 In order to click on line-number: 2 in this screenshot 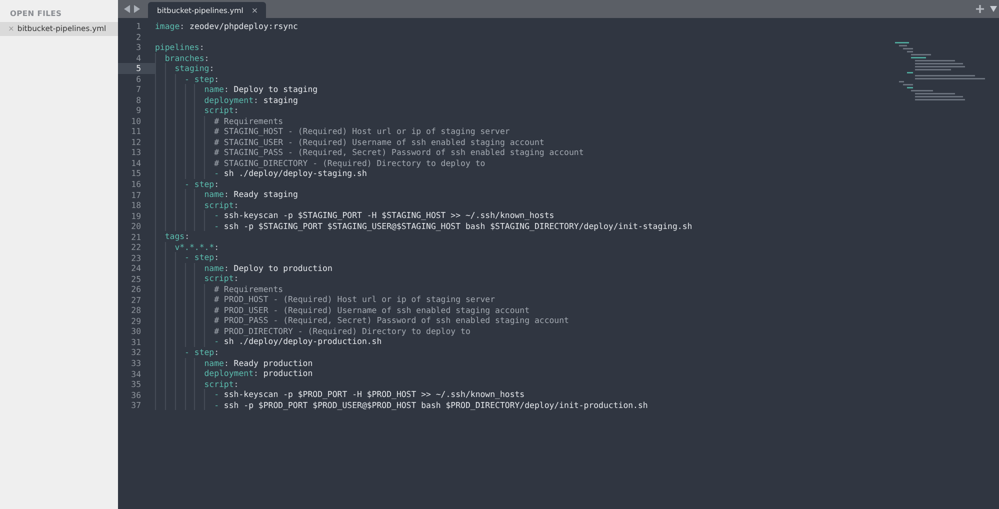, I will do `click(138, 37)`.